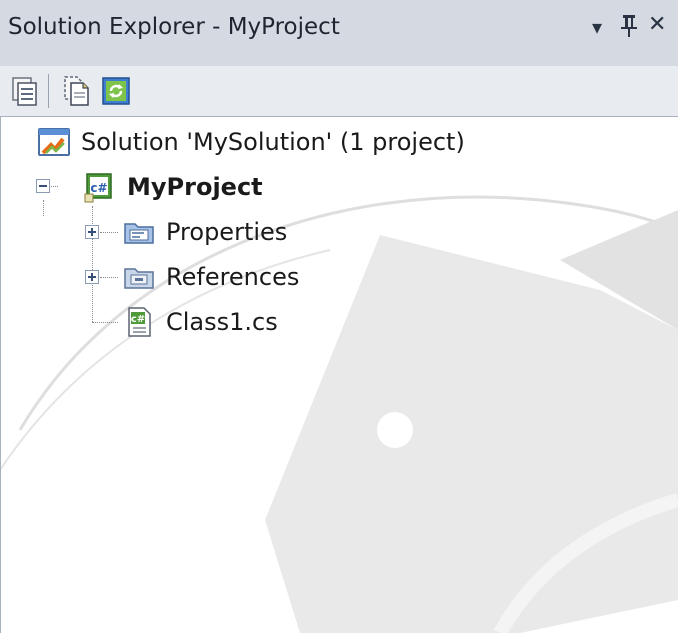 Image resolution: width=678 pixels, height=633 pixels. I want to click on title-bar: Solution Explorer - MyProject ▾ ✕, so click(339, 33).